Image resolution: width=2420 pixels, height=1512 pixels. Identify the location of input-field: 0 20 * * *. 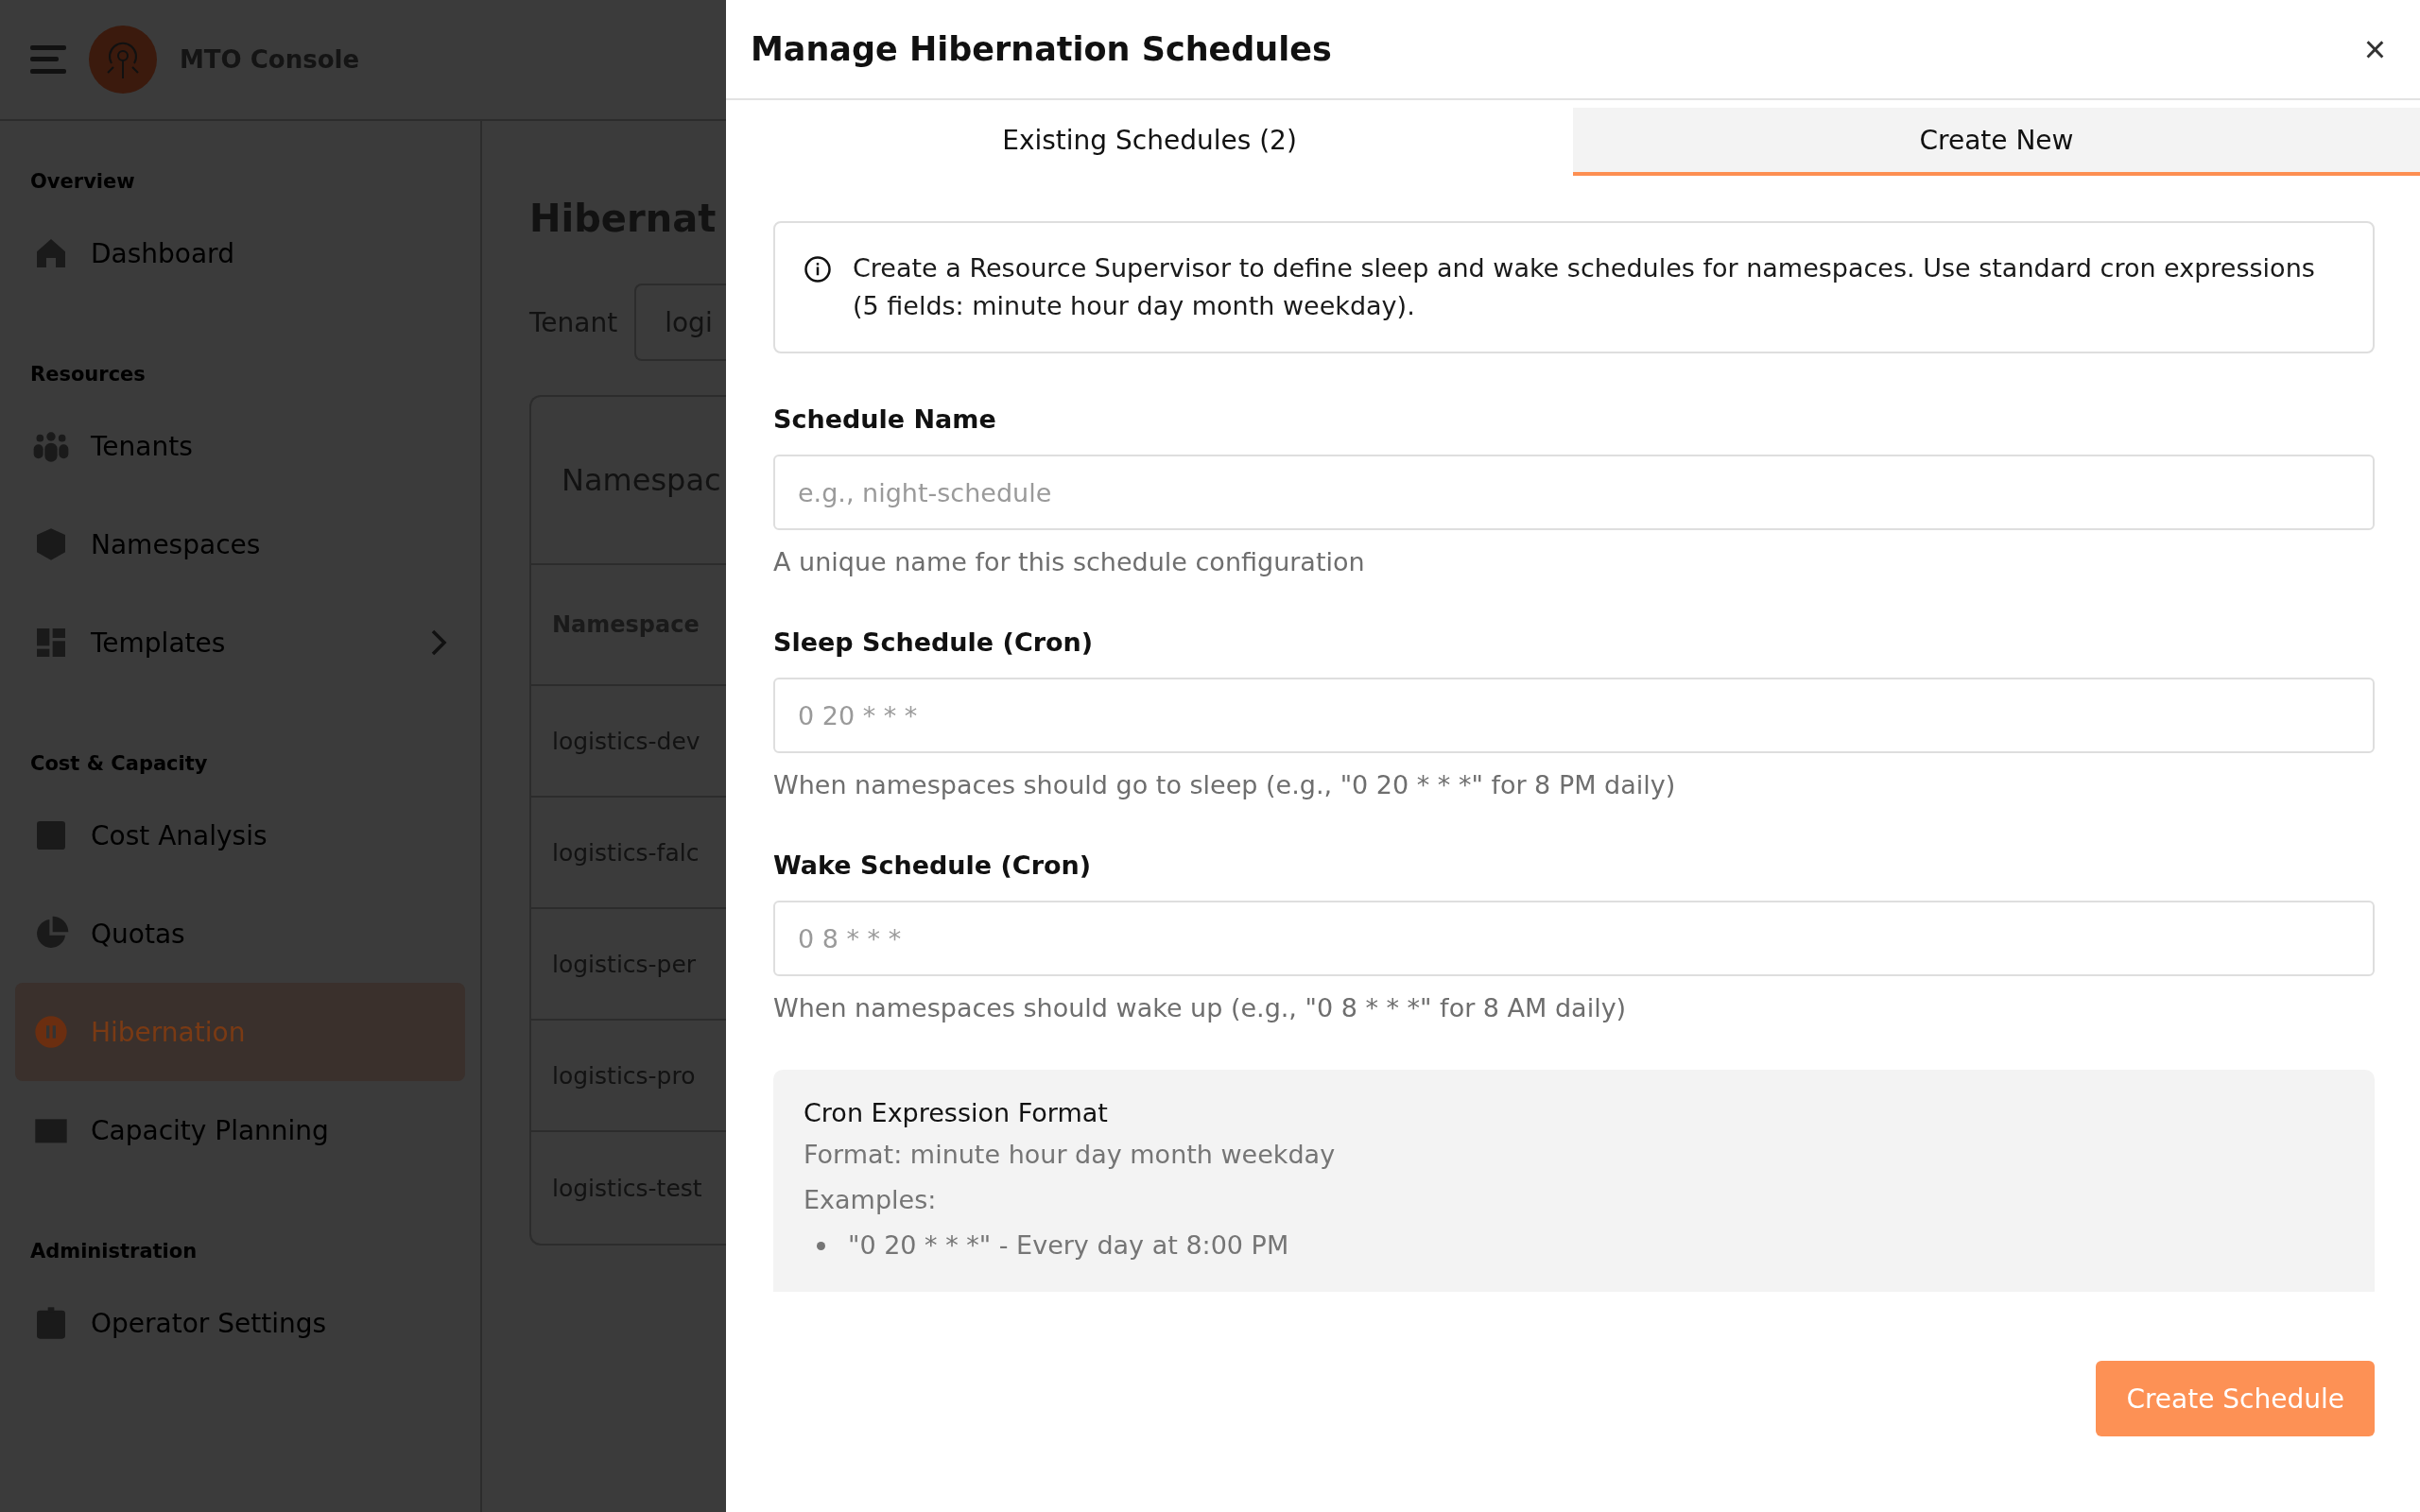
(1574, 715).